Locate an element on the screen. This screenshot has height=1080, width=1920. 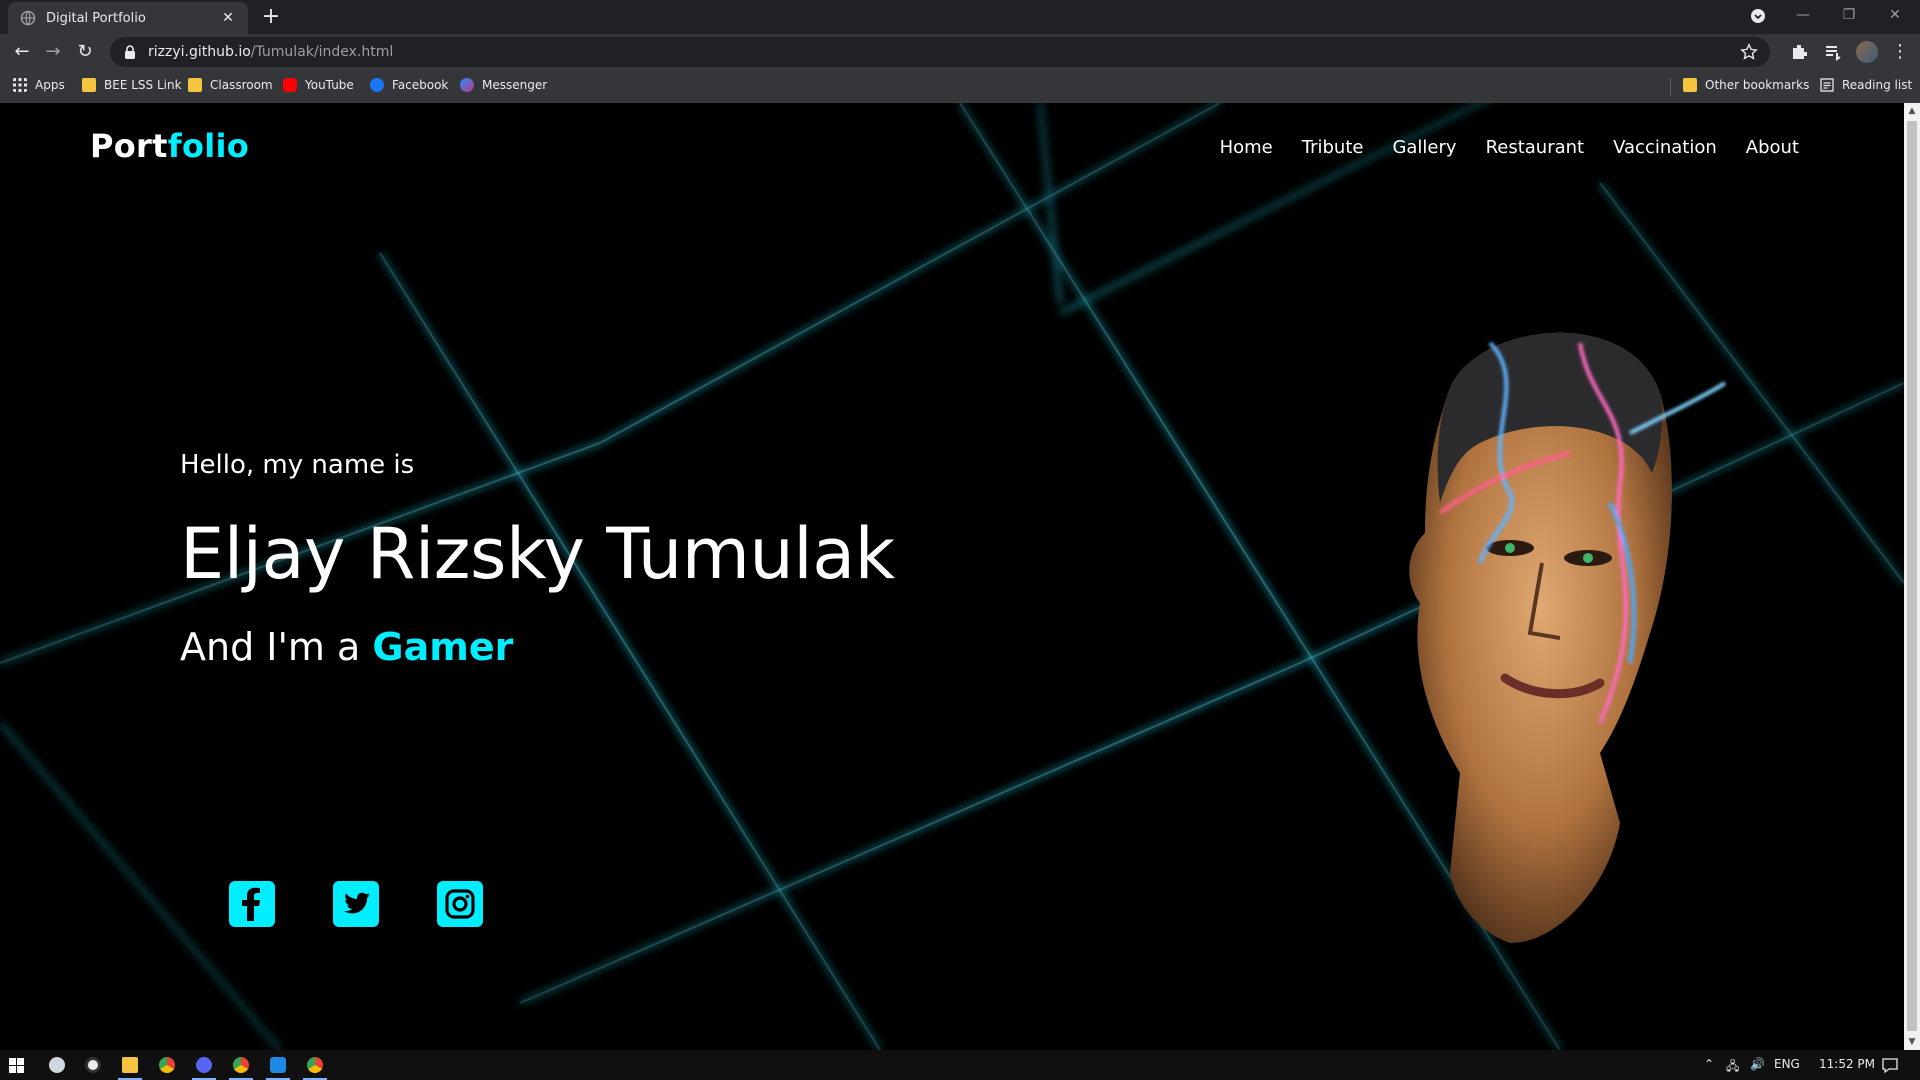
taskbar-app-explorer is located at coordinates (130, 1065).